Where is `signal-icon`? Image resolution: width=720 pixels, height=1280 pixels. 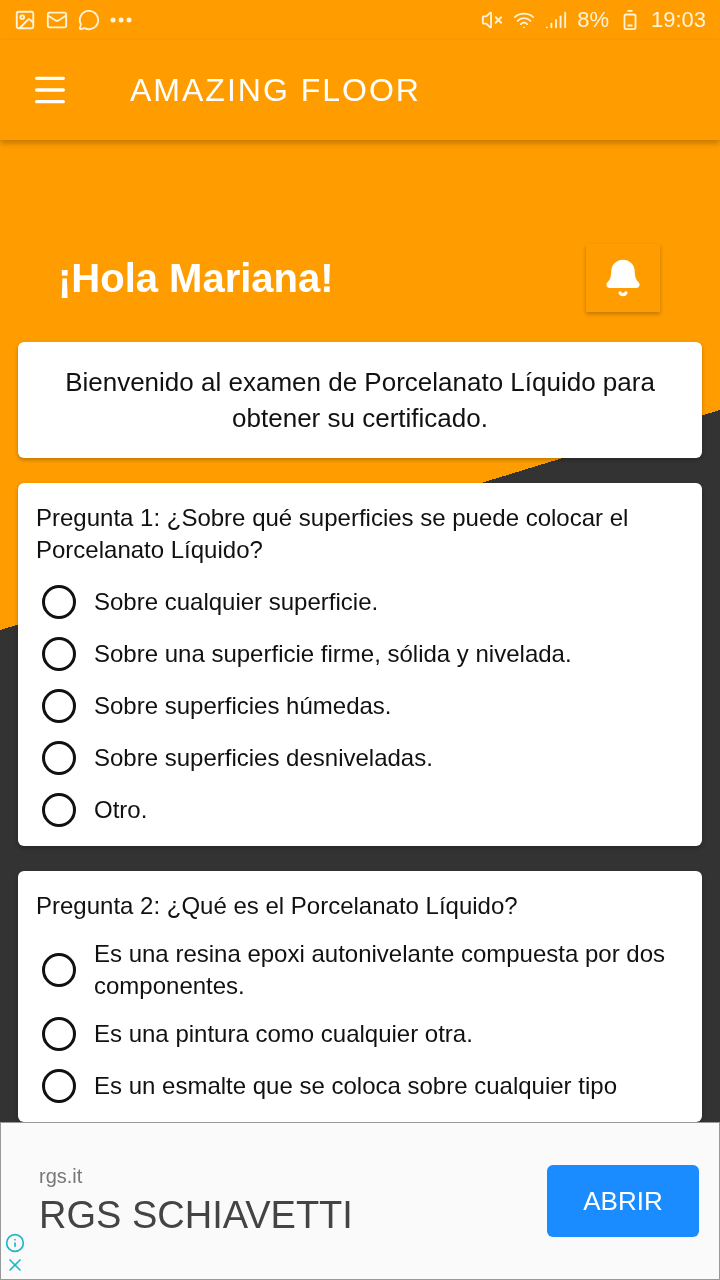
signal-icon is located at coordinates (556, 20).